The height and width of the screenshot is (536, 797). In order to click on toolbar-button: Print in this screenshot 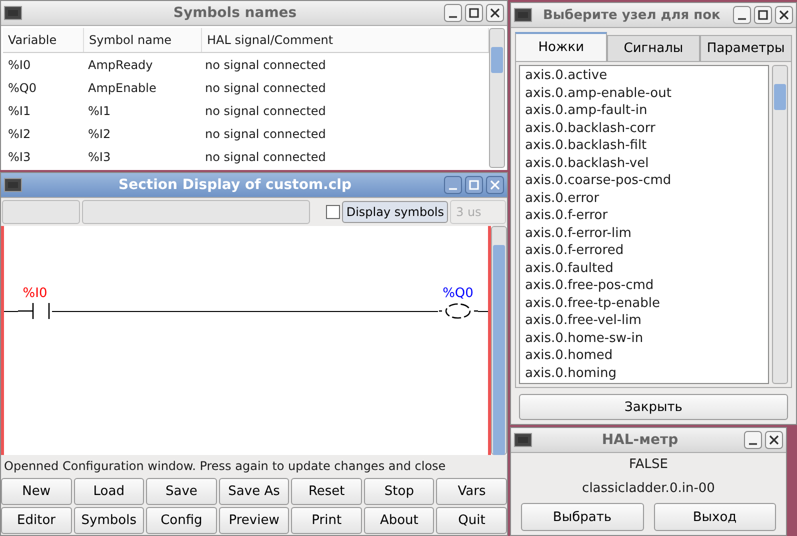, I will do `click(326, 520)`.